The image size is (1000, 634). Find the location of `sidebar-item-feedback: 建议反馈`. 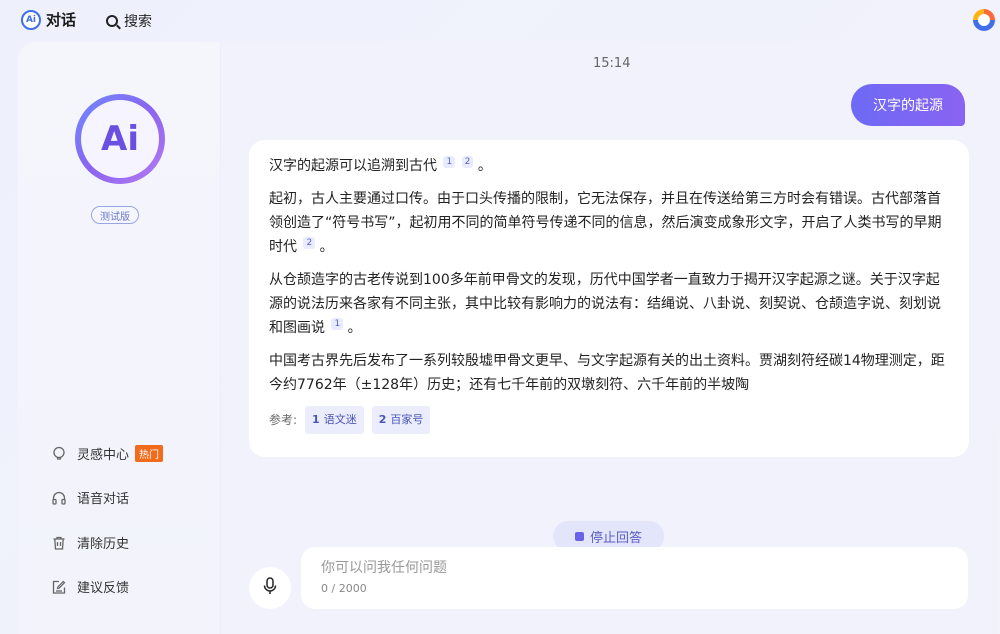

sidebar-item-feedback: 建议反馈 is located at coordinates (90, 586).